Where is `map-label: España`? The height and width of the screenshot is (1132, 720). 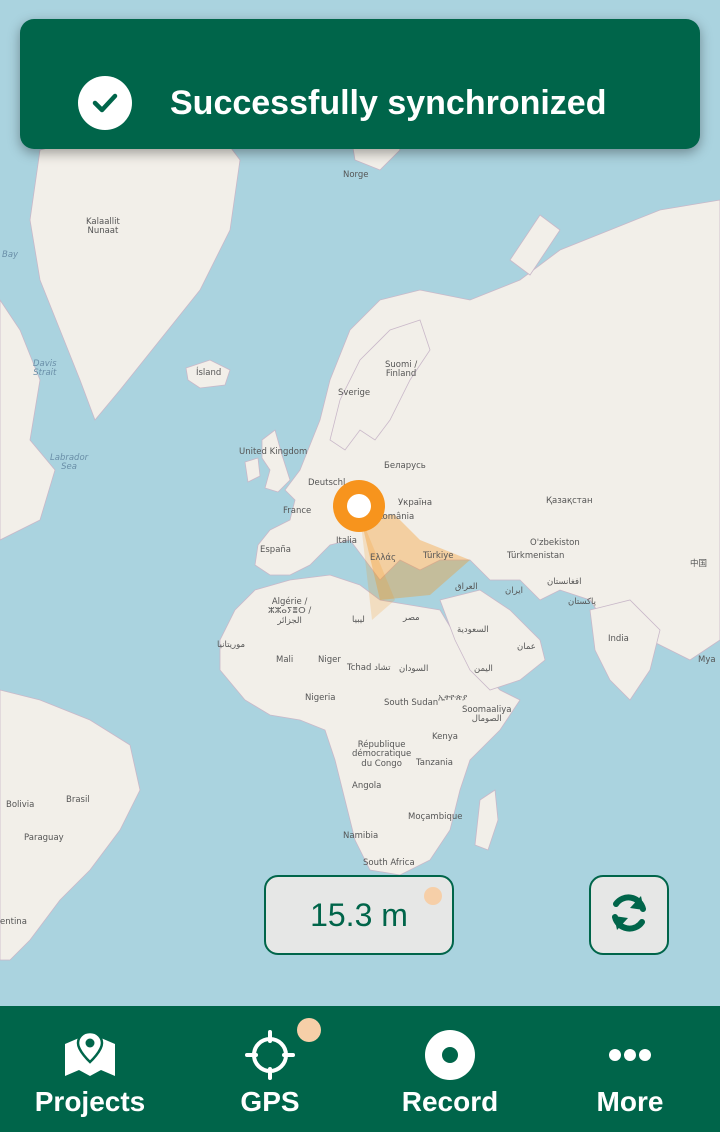
map-label: España is located at coordinates (275, 550).